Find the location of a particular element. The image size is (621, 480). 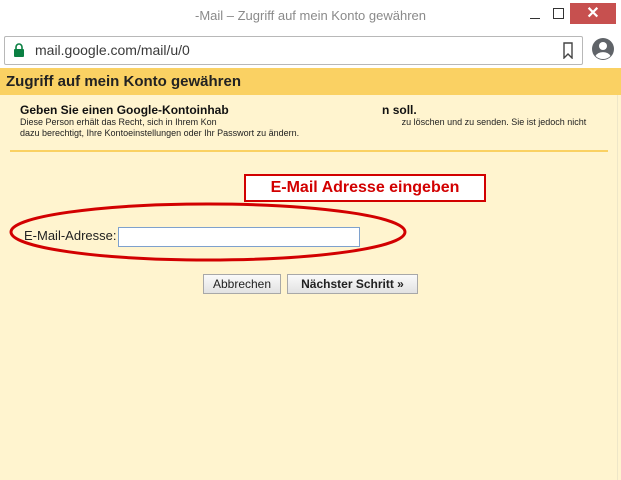

browser-toolbar: mail.google.com/mail/u/0 is located at coordinates (310, 50).